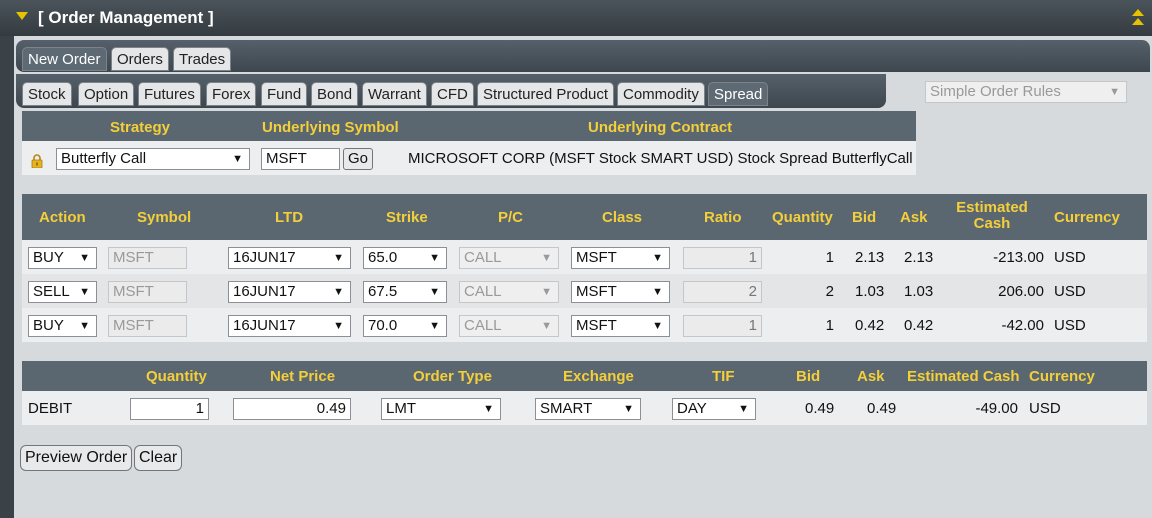 The image size is (1152, 518). Describe the element at coordinates (47, 94) in the screenshot. I see `tab-stock: Stock` at that location.